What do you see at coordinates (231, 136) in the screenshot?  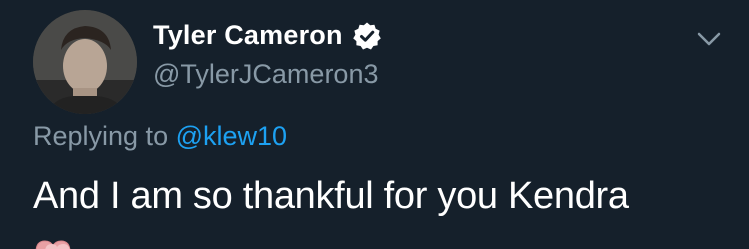 I see `mention-link: @klew10` at bounding box center [231, 136].